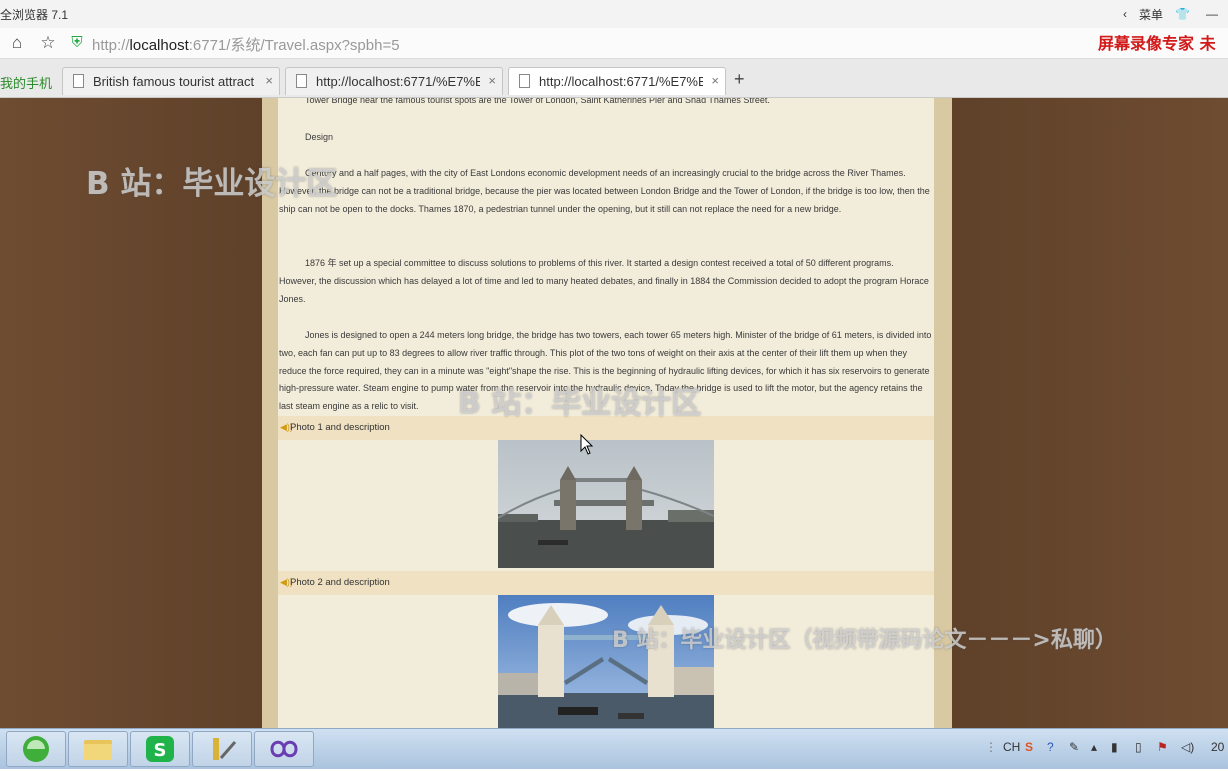 Image resolution: width=1228 pixels, height=771 pixels. Describe the element at coordinates (739, 79) in the screenshot. I see `new-tab-button: +` at that location.